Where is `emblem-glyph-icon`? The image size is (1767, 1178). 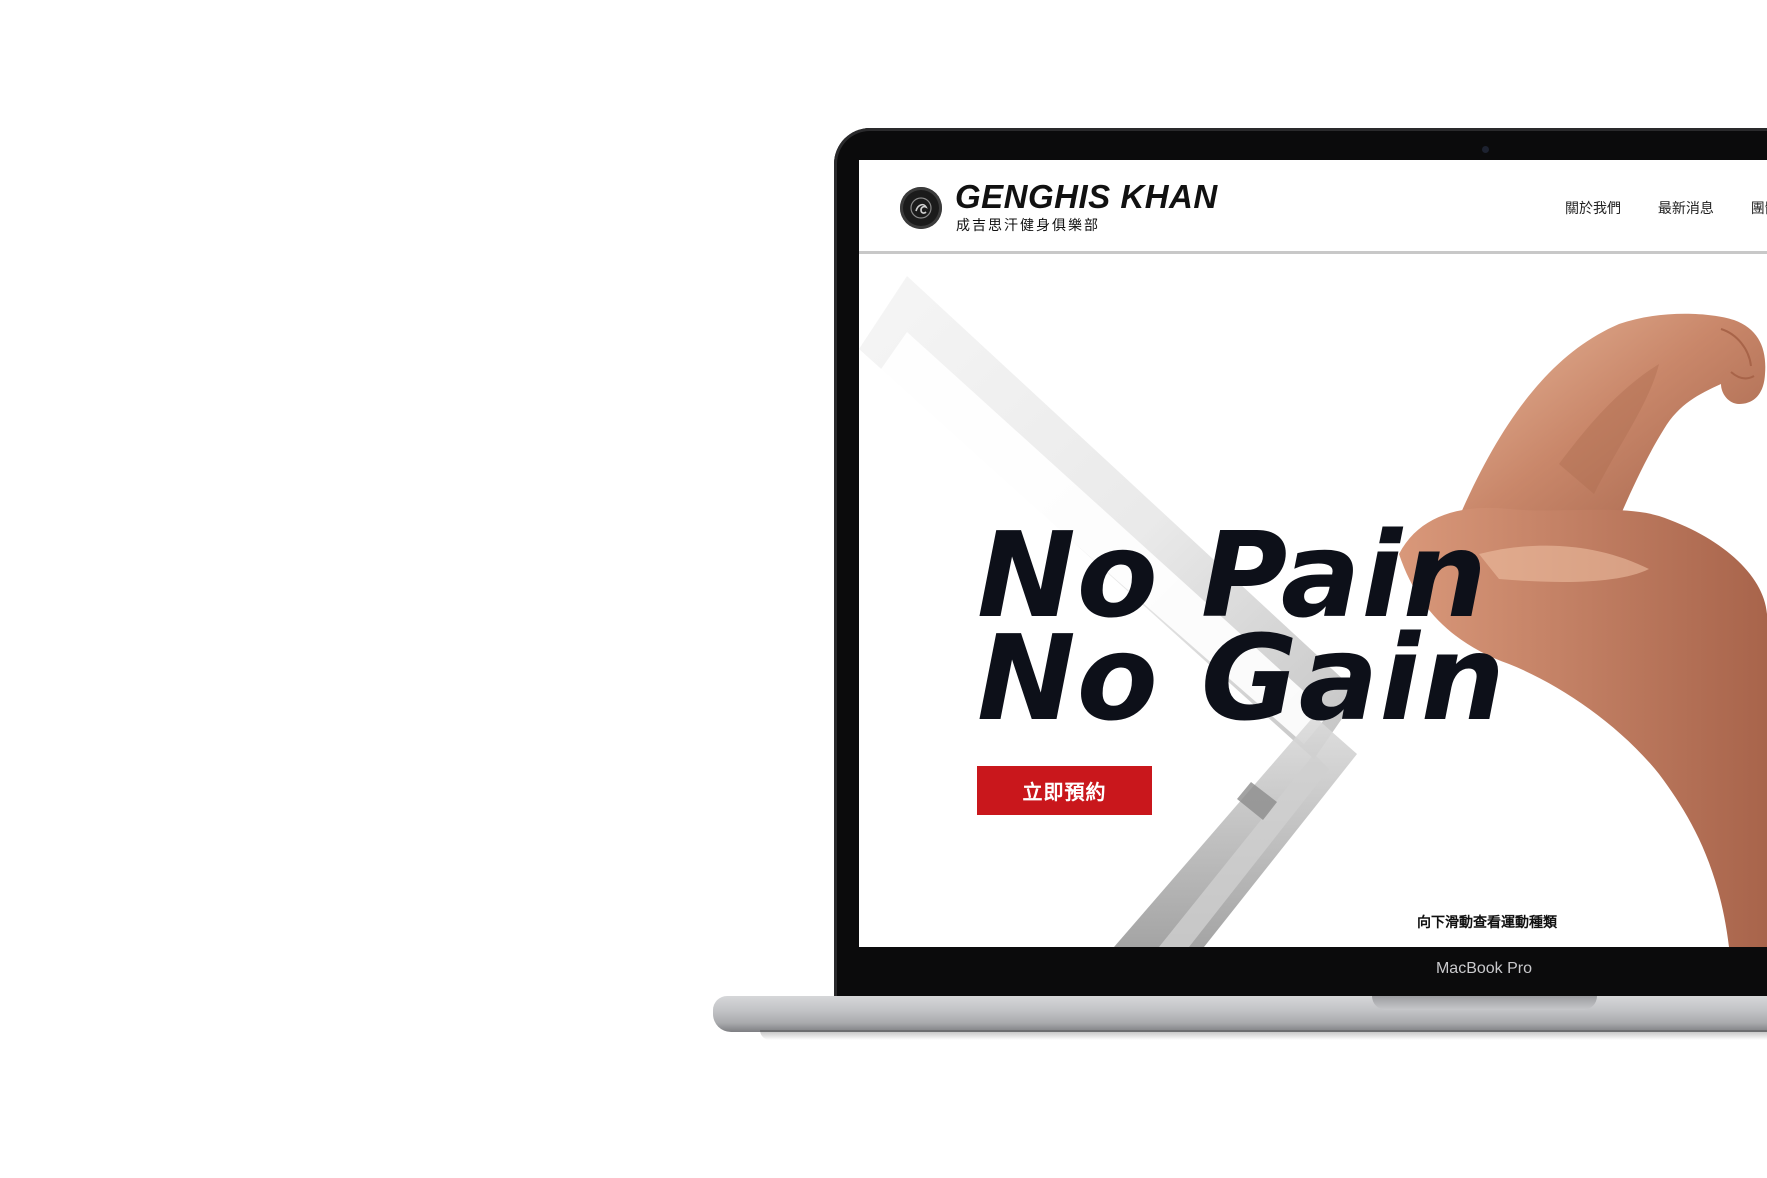 emblem-glyph-icon is located at coordinates (921, 208).